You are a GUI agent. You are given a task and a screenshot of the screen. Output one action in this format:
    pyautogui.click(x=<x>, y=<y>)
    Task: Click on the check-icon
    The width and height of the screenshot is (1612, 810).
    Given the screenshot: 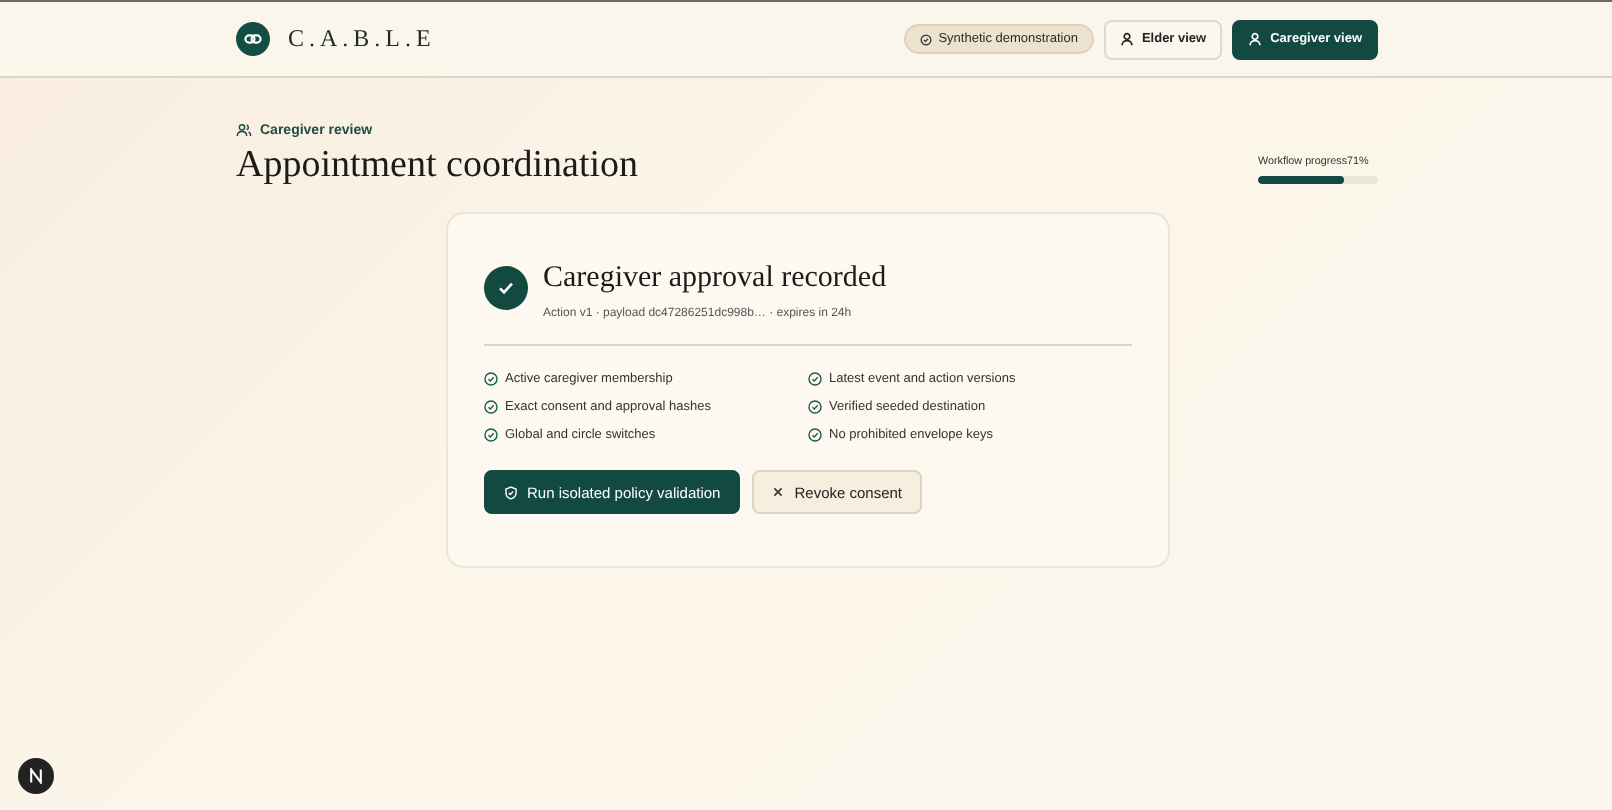 What is the action you would take?
    pyautogui.click(x=505, y=288)
    